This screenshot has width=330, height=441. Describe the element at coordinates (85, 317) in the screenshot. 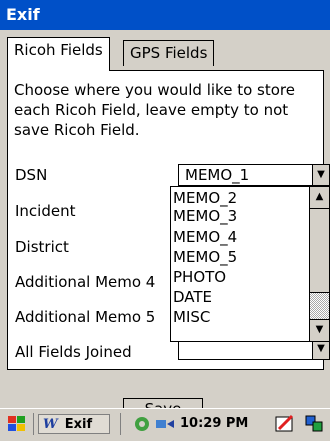

I see `field-label-additional-memo-5: Additional Memo 5` at that location.